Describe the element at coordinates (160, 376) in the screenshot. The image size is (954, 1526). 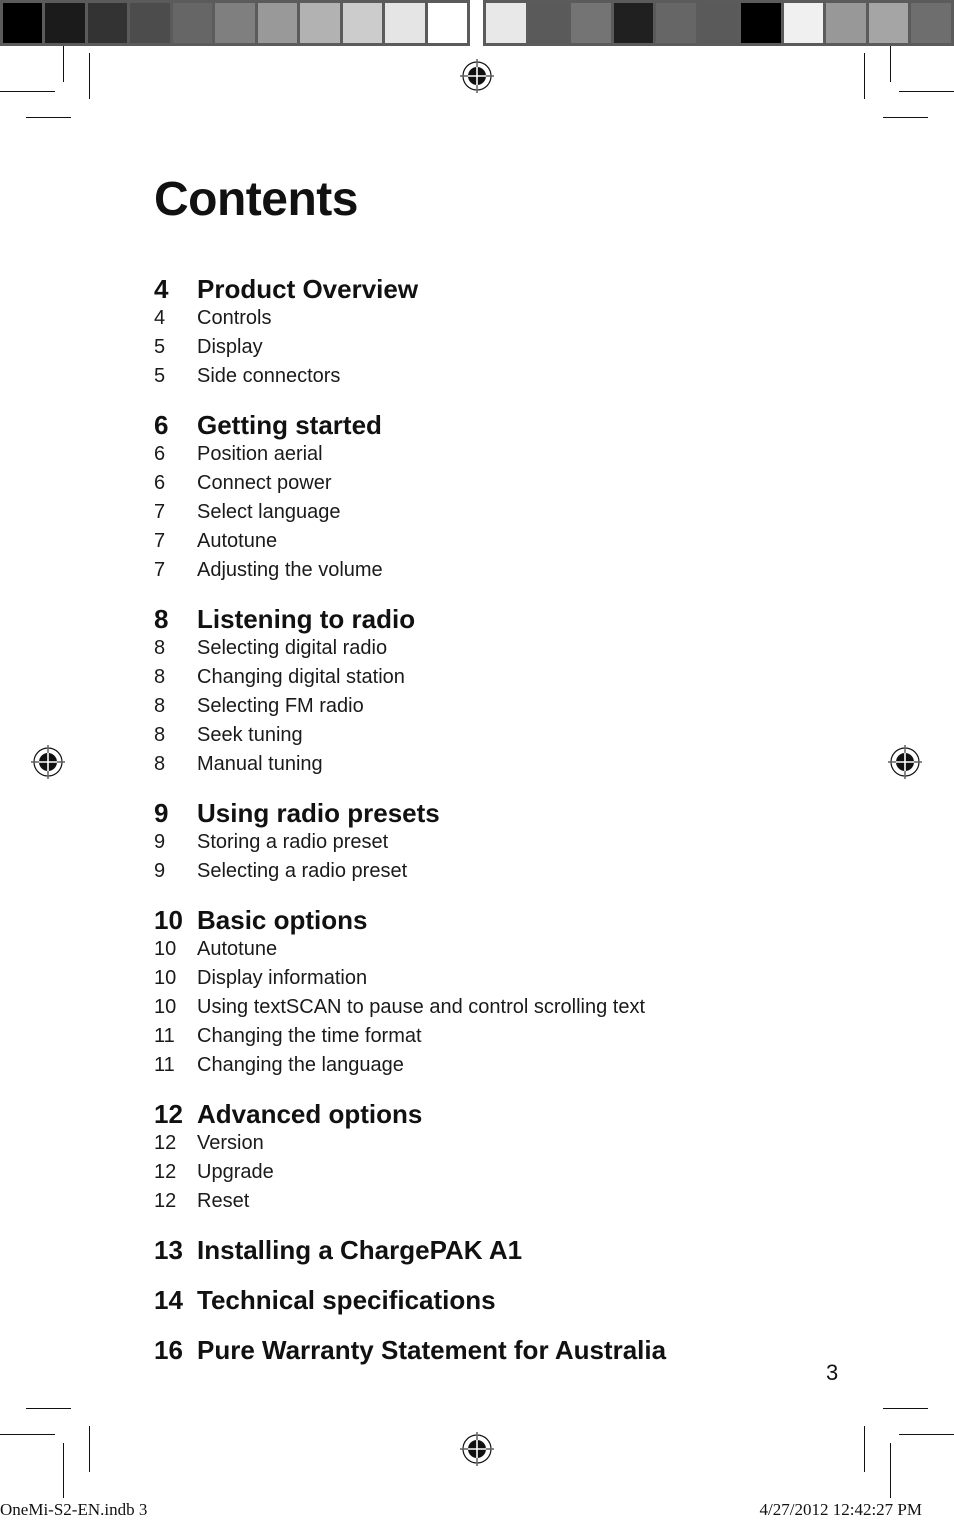
I see `toc-page-number: 5` at that location.